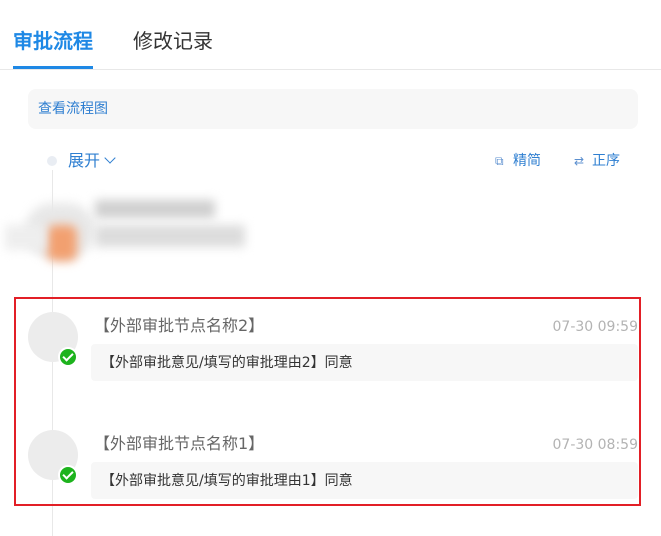 This screenshot has width=661, height=536. What do you see at coordinates (53, 41) in the screenshot?
I see `tab-approval-flow: 审批流程` at bounding box center [53, 41].